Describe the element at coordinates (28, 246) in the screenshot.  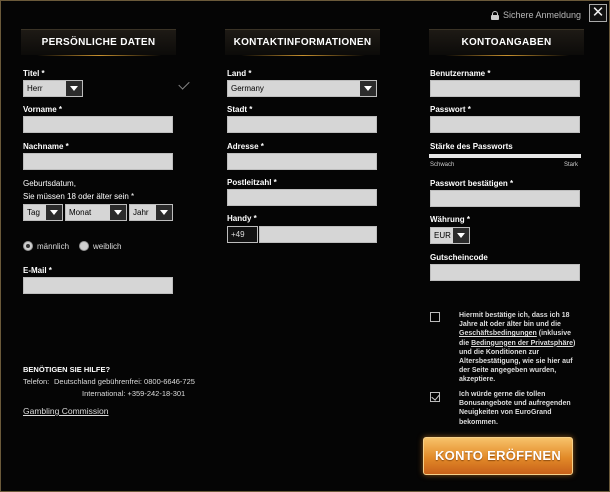
I see `male-radio` at that location.